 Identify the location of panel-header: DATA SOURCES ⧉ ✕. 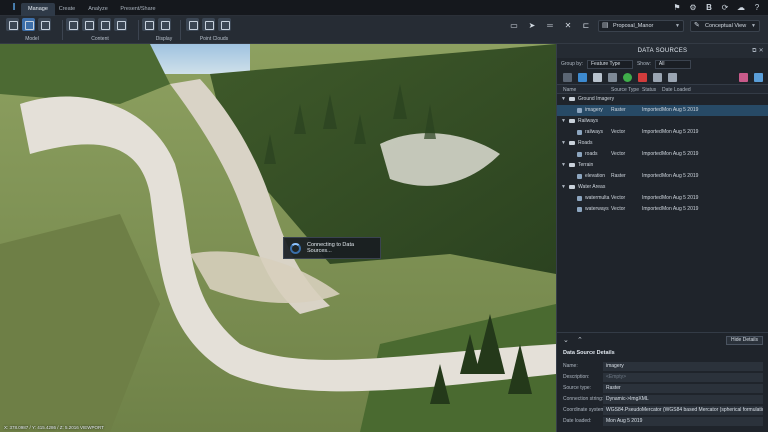
(662, 51).